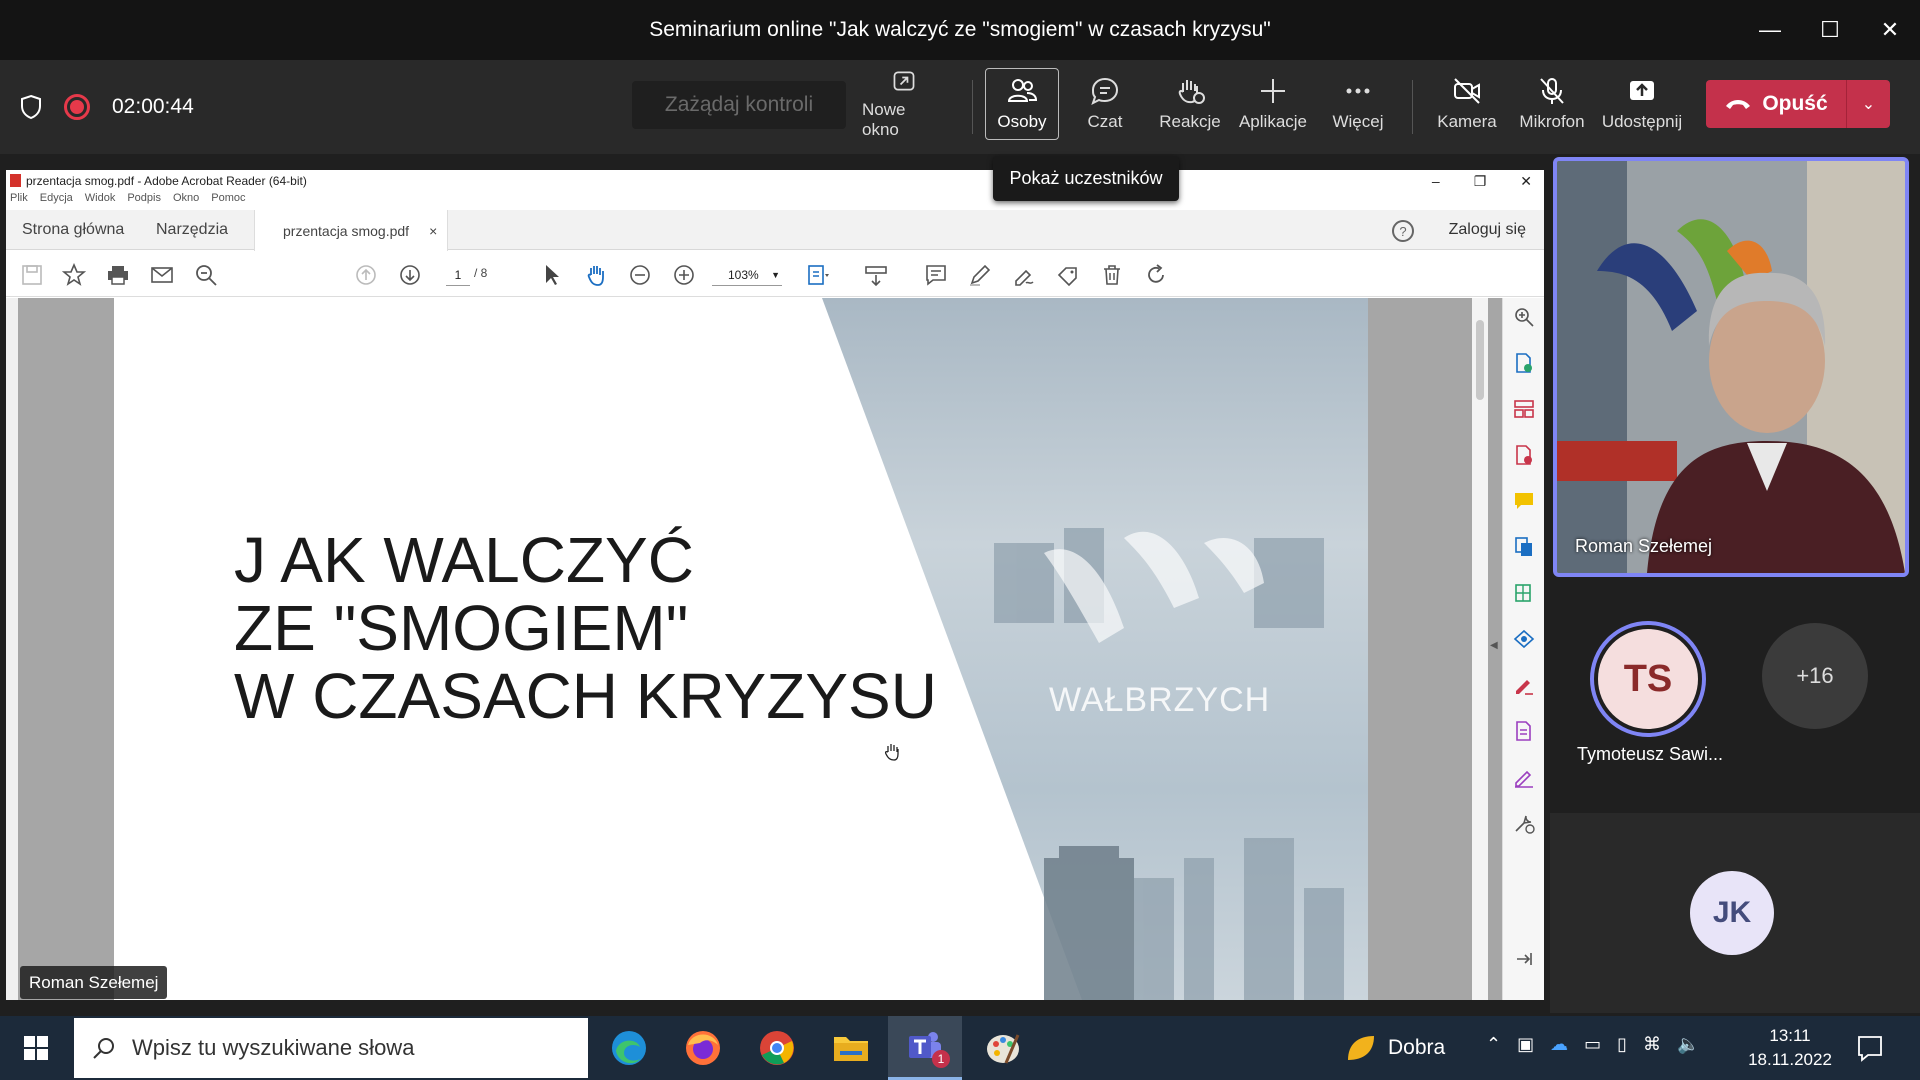 The height and width of the screenshot is (1080, 1920). I want to click on participant-video-tile: Roman Szełemej, so click(1731, 367).